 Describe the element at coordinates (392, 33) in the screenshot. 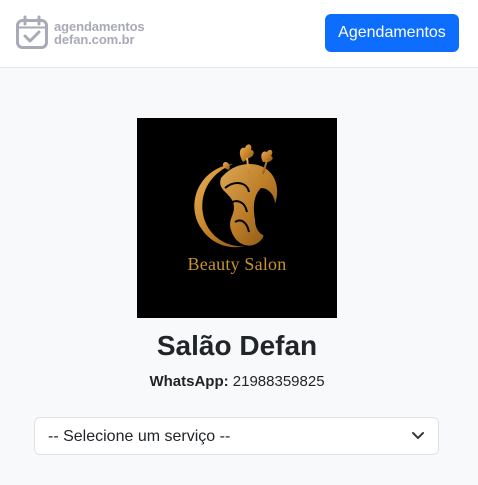

I see `agendamentos-button: Agendamentos` at that location.